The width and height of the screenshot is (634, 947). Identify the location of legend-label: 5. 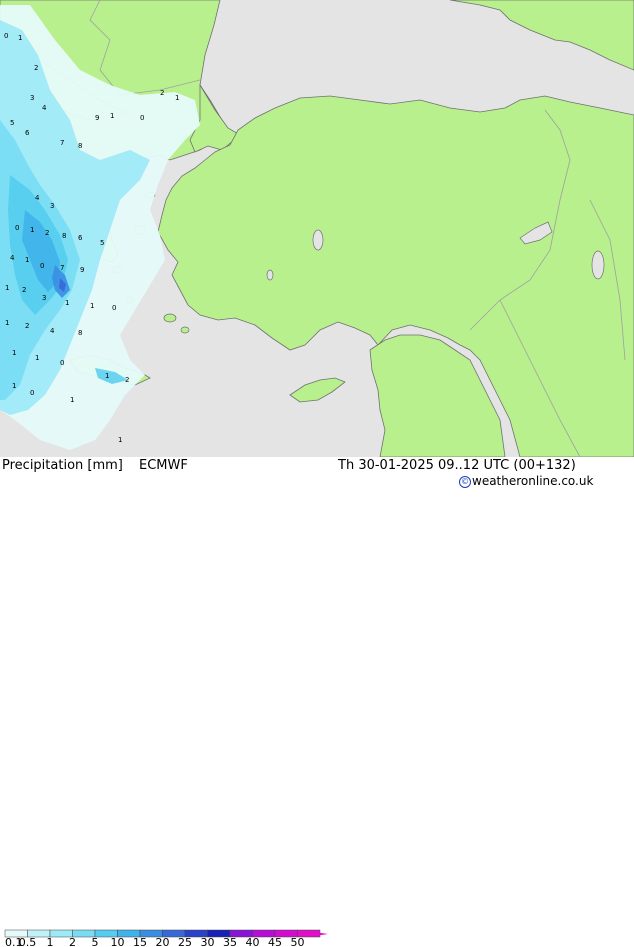
(95, 941).